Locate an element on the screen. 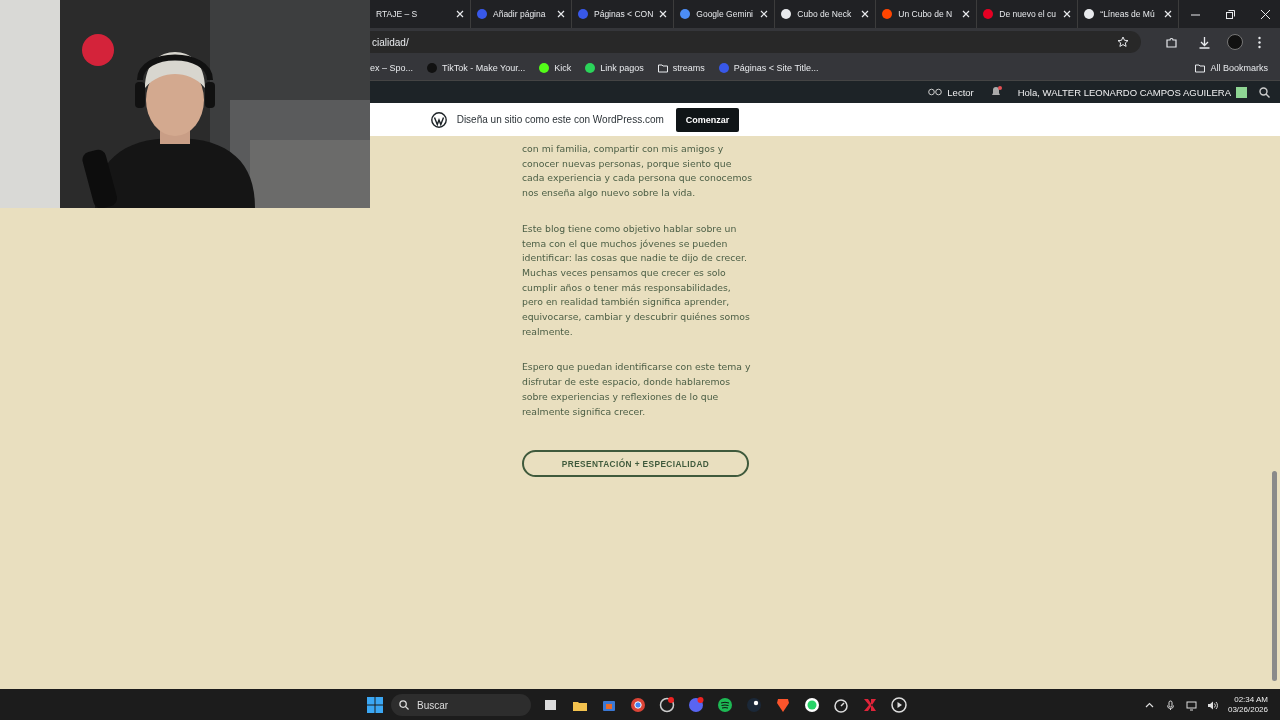 Image resolution: width=1280 pixels, height=720 pixels. profile-avatar is located at coordinates (1235, 42).